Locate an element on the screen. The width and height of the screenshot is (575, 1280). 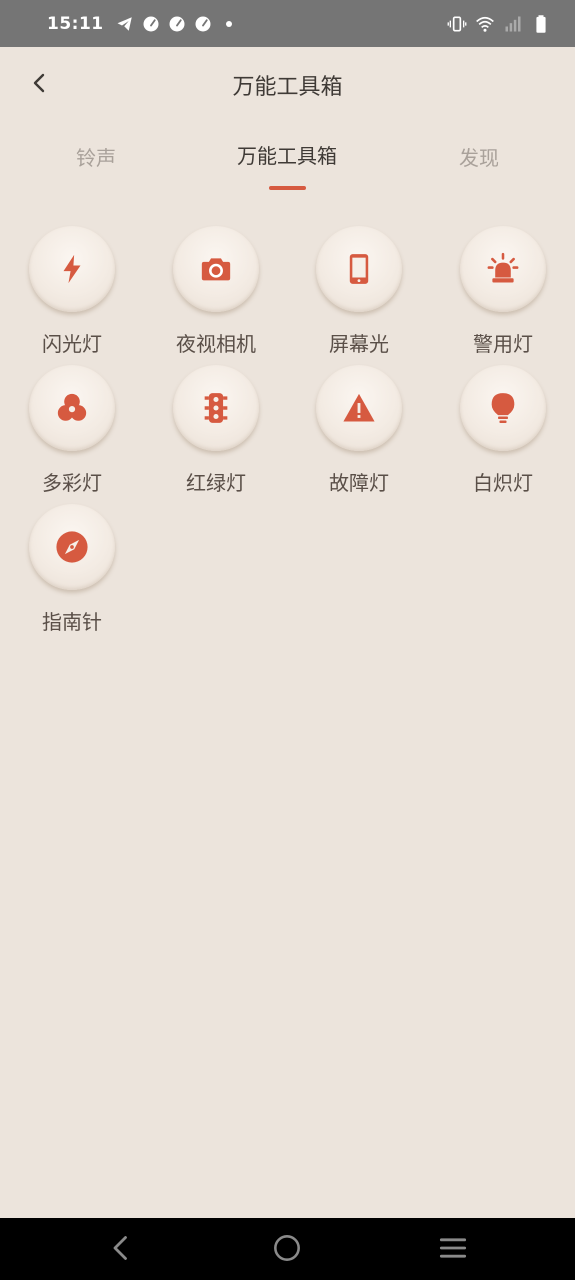
tool-screen-light: 屏幕光 is located at coordinates (359, 291).